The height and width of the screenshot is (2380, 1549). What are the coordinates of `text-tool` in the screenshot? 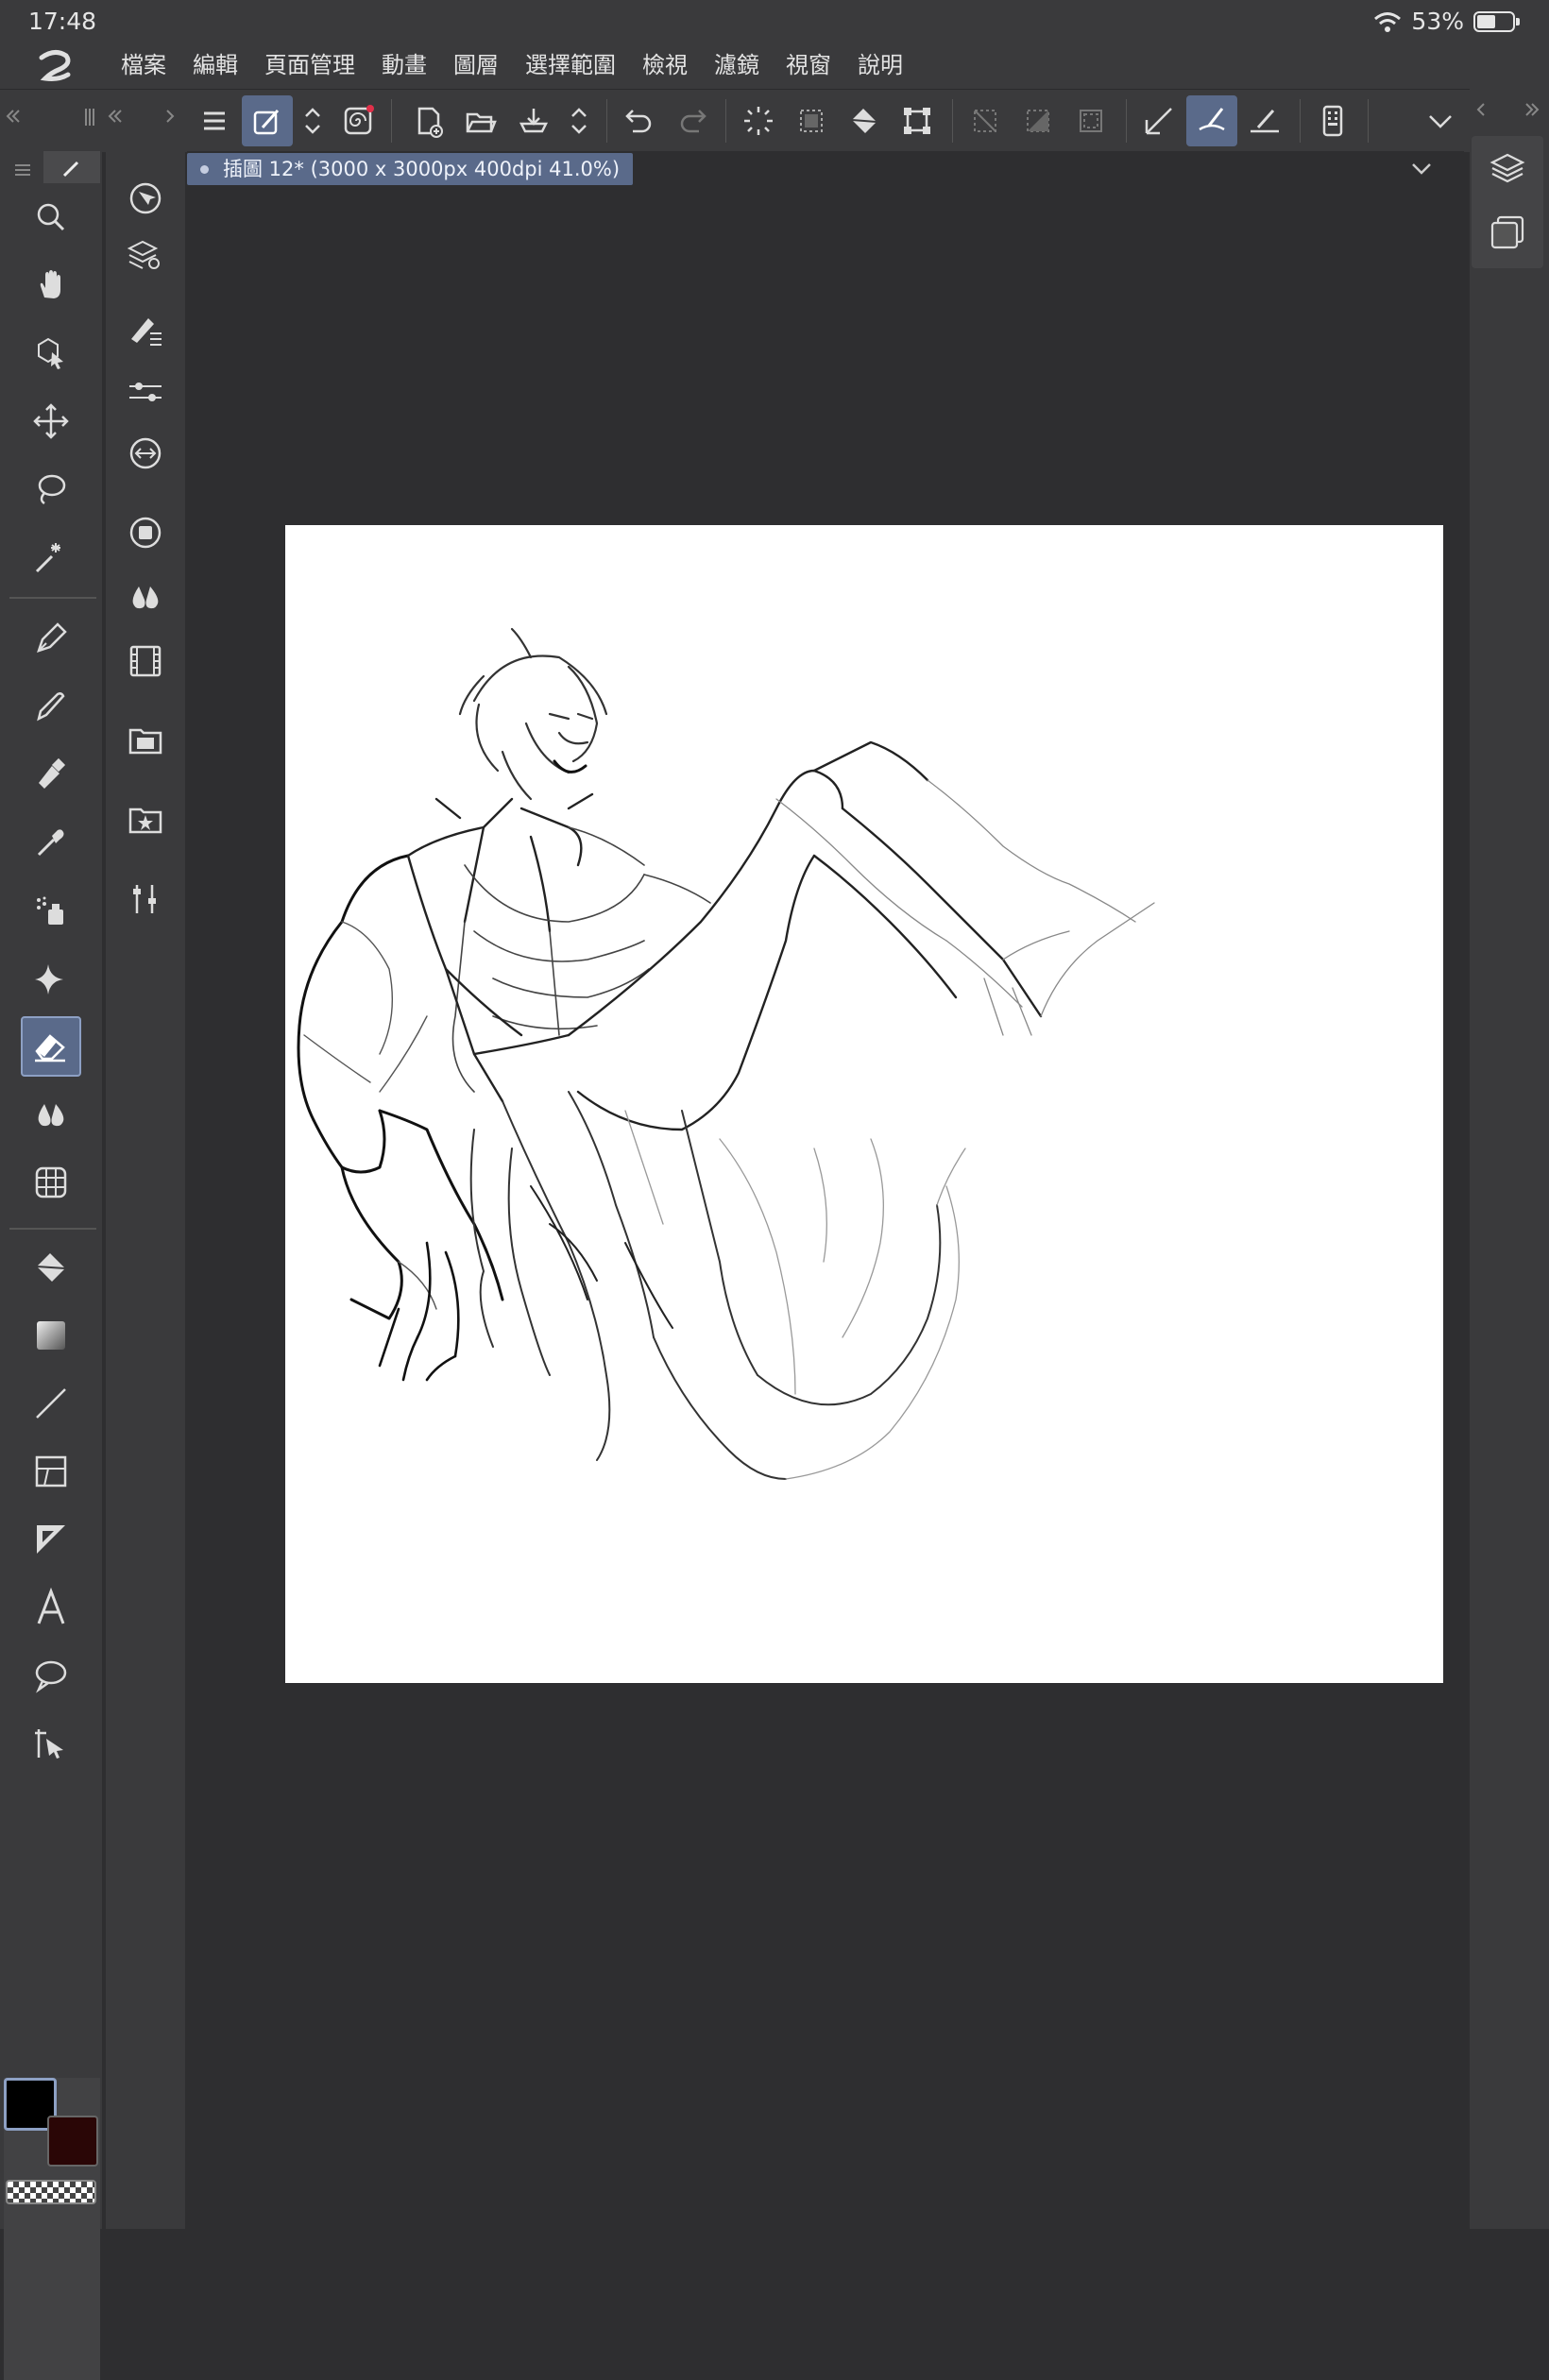 It's located at (51, 1607).